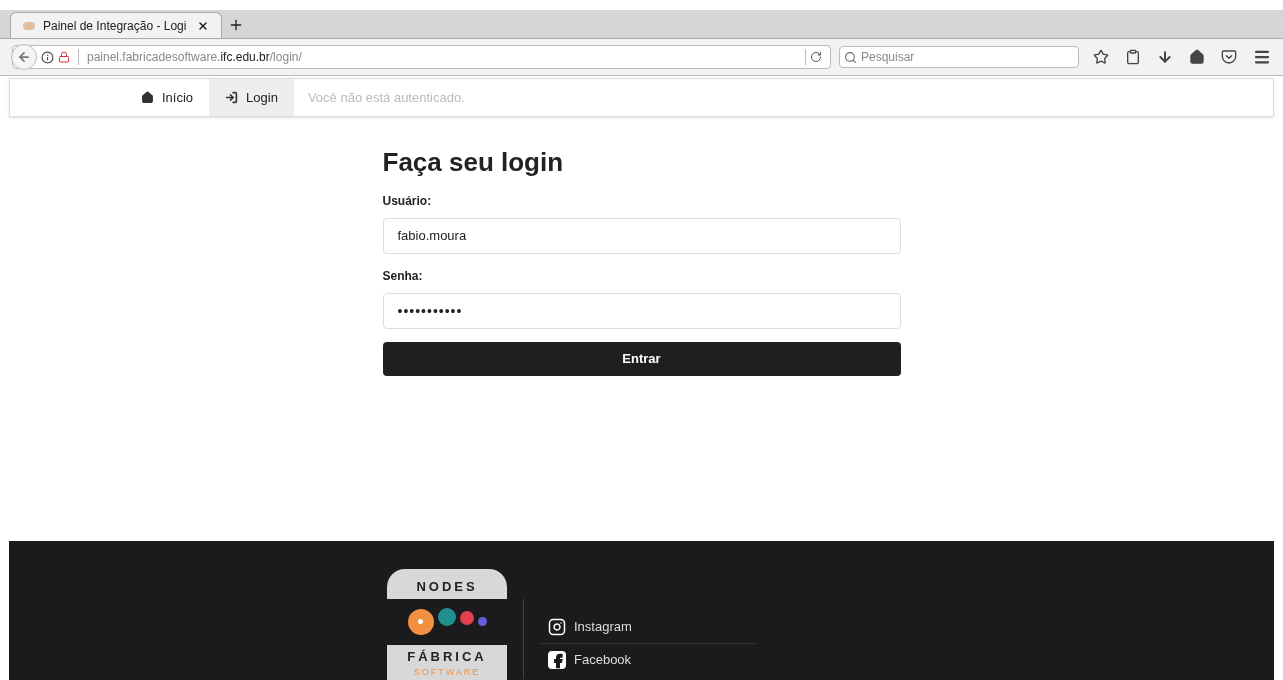 The width and height of the screenshot is (1283, 680). Describe the element at coordinates (251, 97) in the screenshot. I see `nav-link: Login` at that location.